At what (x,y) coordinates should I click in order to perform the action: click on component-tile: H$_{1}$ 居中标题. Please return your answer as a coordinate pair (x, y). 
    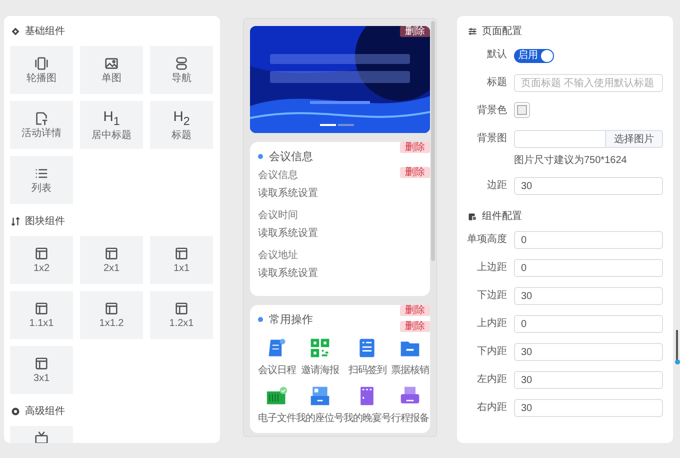
    Looking at the image, I should click on (111, 125).